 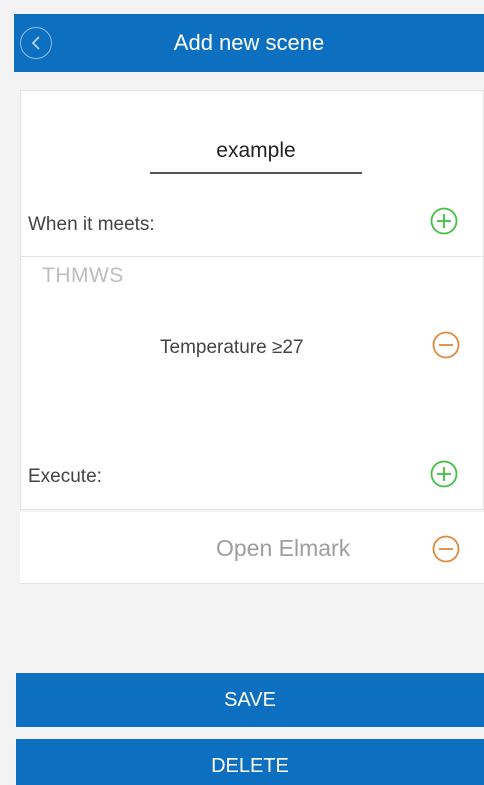 I want to click on remove-action-icon, so click(x=446, y=549).